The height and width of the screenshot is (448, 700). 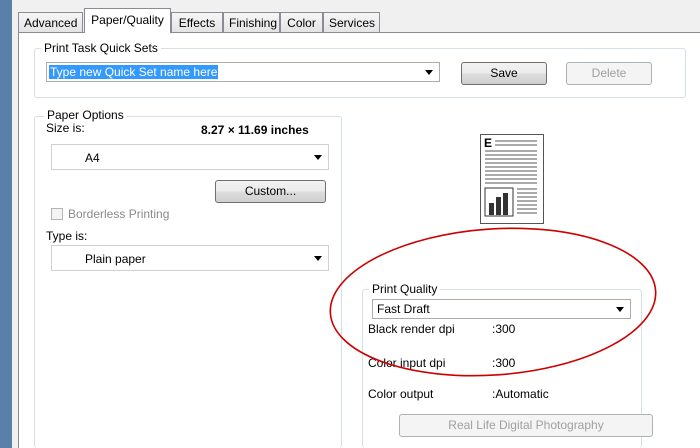 What do you see at coordinates (407, 363) in the screenshot?
I see `color-dpi-label: Color input dpi` at bounding box center [407, 363].